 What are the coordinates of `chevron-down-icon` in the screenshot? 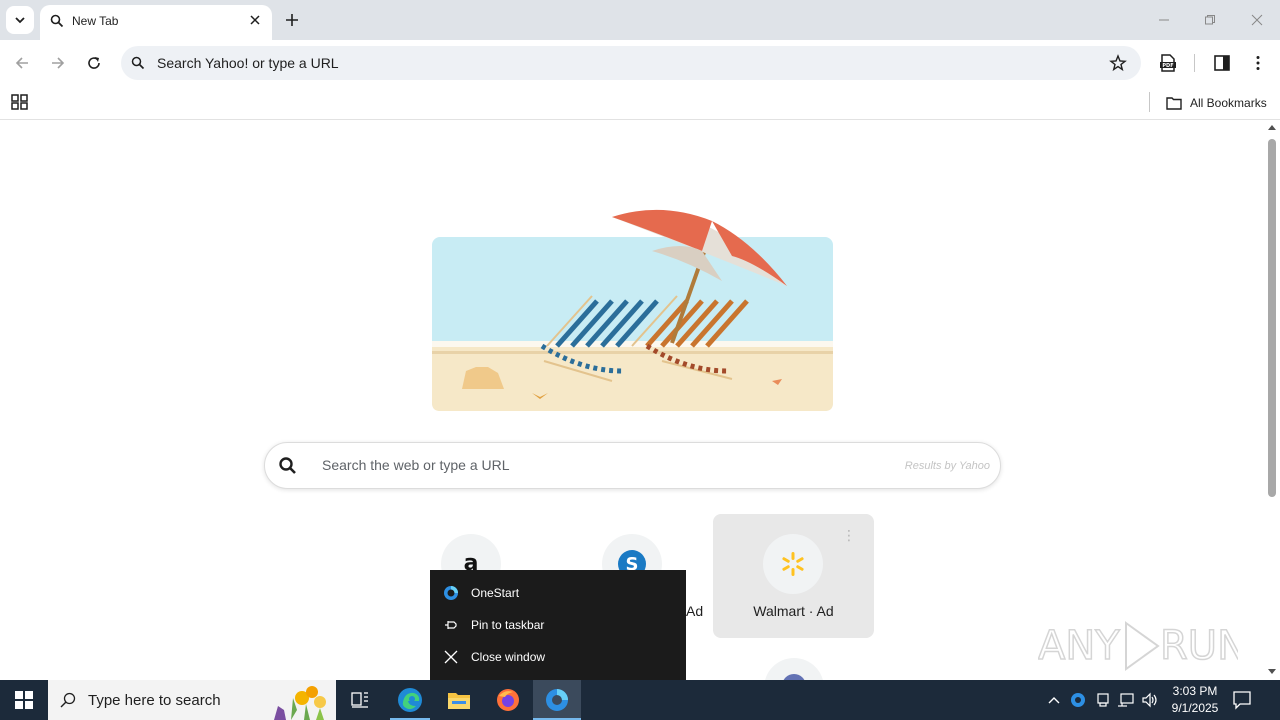 It's located at (20, 20).